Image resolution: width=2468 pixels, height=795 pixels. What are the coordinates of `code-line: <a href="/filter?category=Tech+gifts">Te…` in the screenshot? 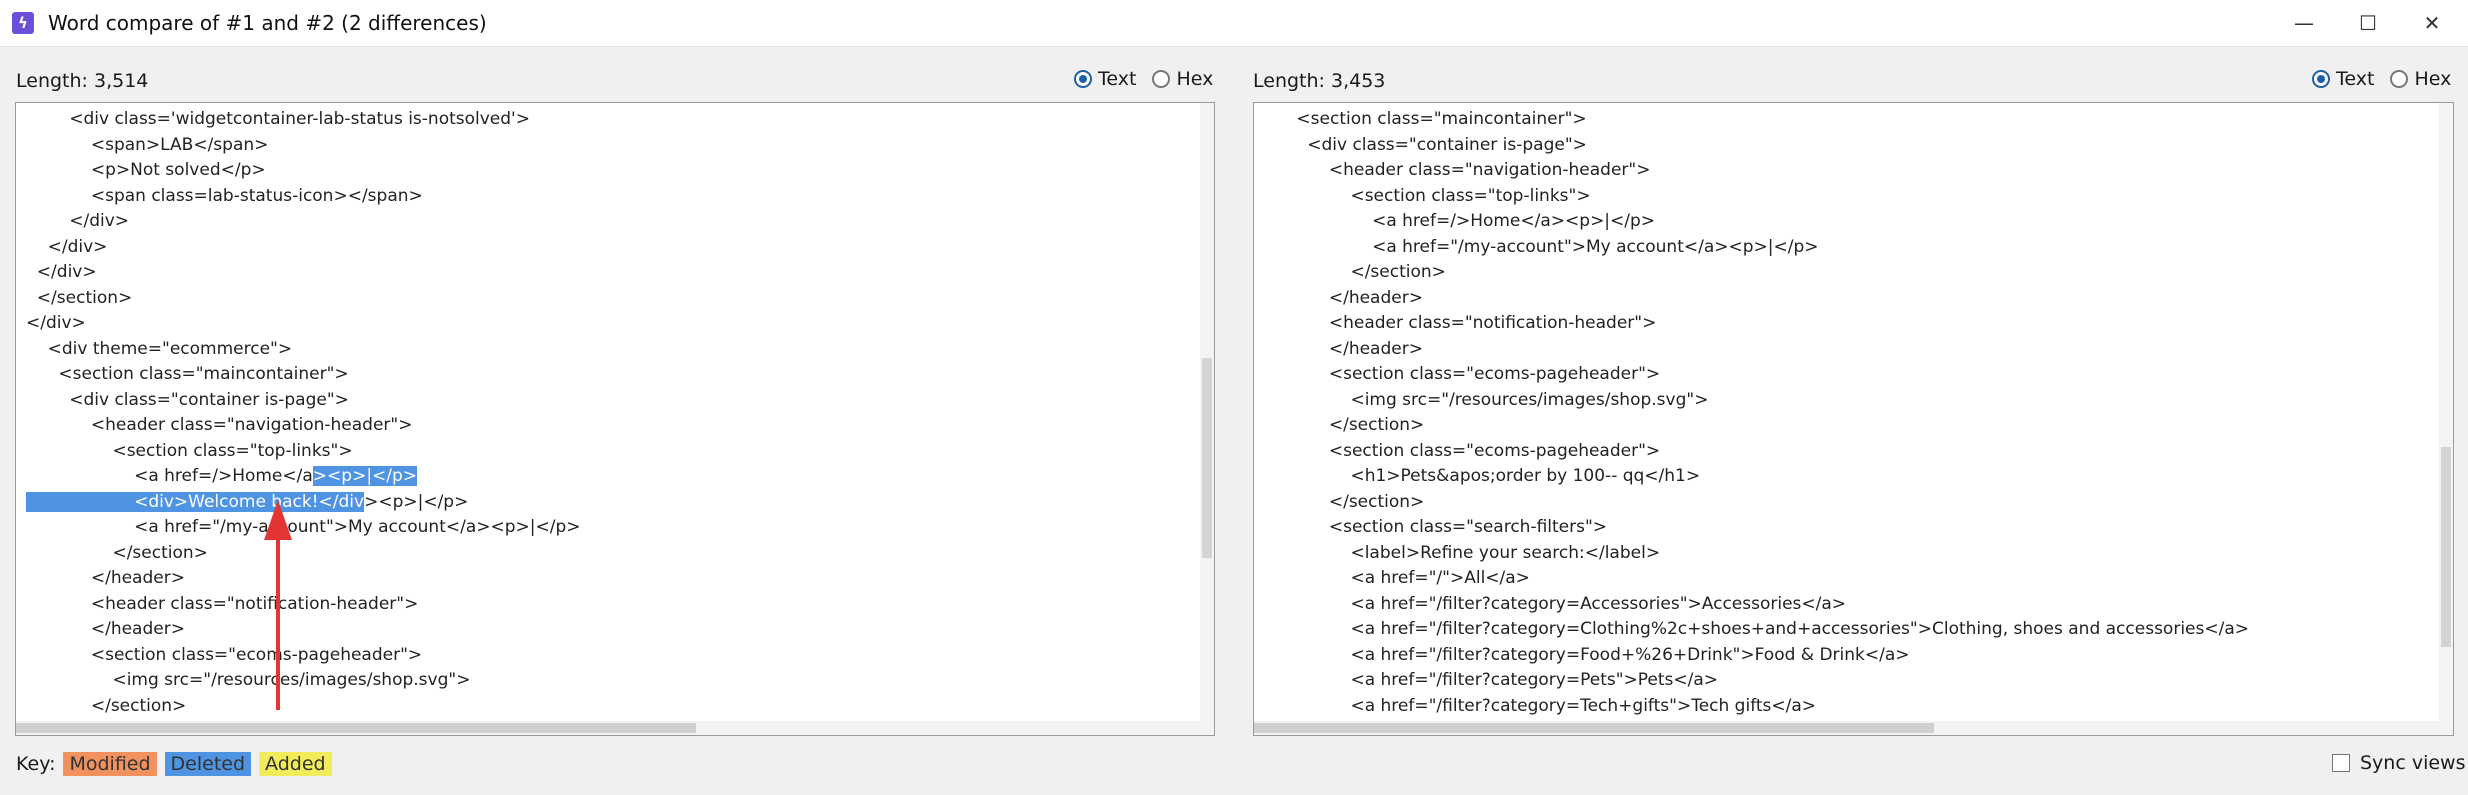 It's located at (1847, 707).